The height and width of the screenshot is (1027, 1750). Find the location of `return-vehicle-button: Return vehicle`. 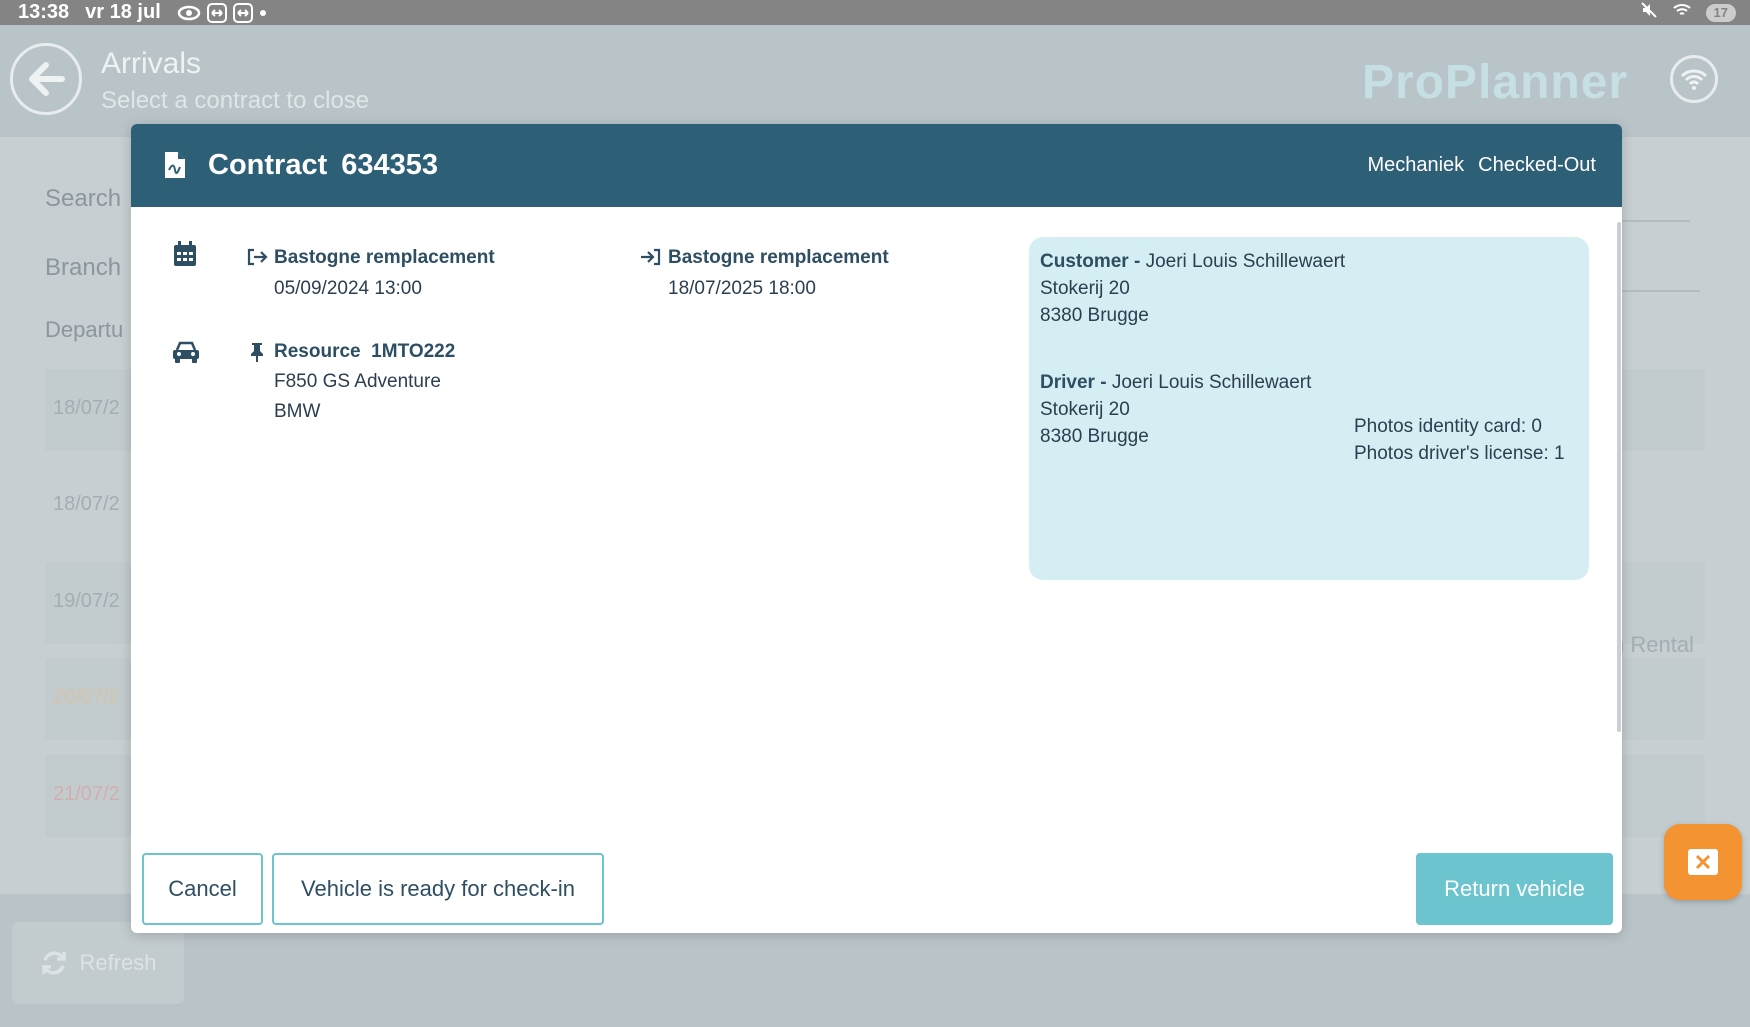

return-vehicle-button: Return vehicle is located at coordinates (1514, 889).